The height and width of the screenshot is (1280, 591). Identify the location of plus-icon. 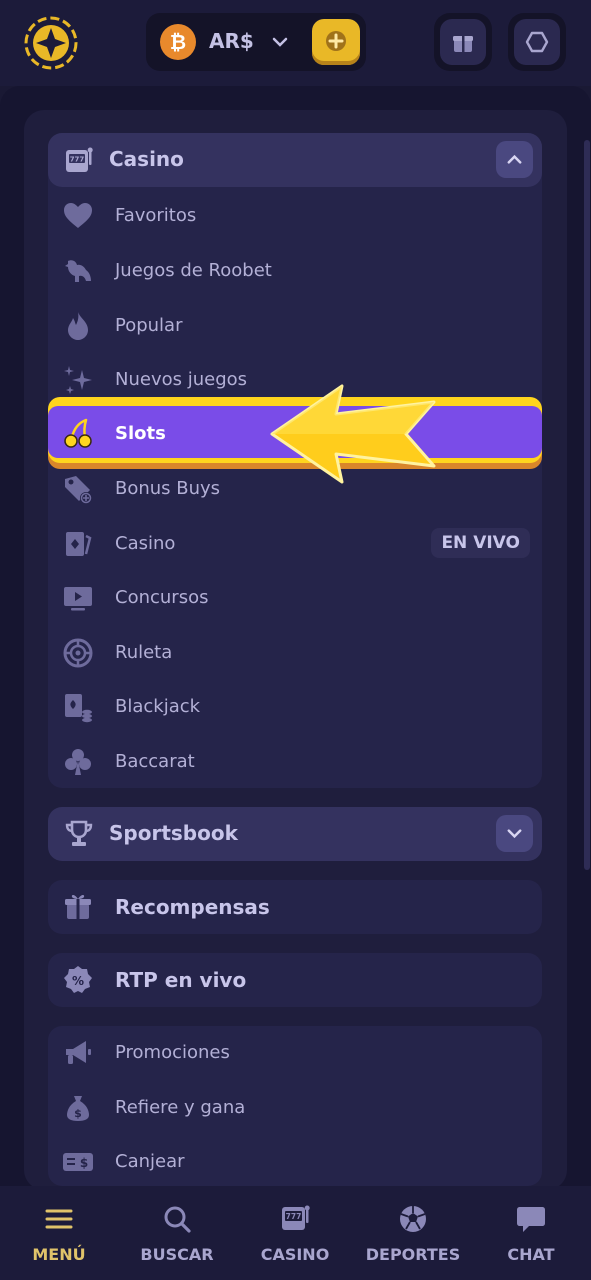
(336, 41).